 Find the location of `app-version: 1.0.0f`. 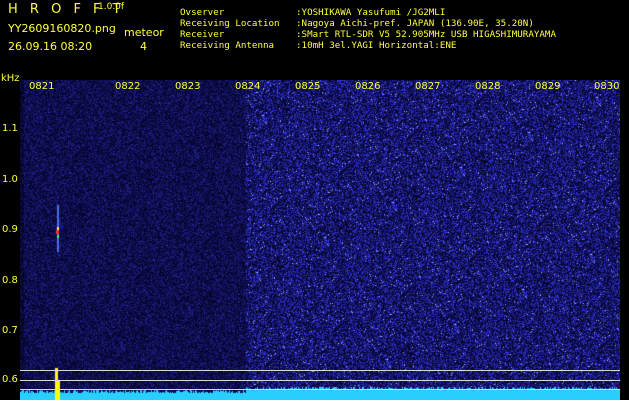

app-version: 1.0.0f is located at coordinates (111, 7).